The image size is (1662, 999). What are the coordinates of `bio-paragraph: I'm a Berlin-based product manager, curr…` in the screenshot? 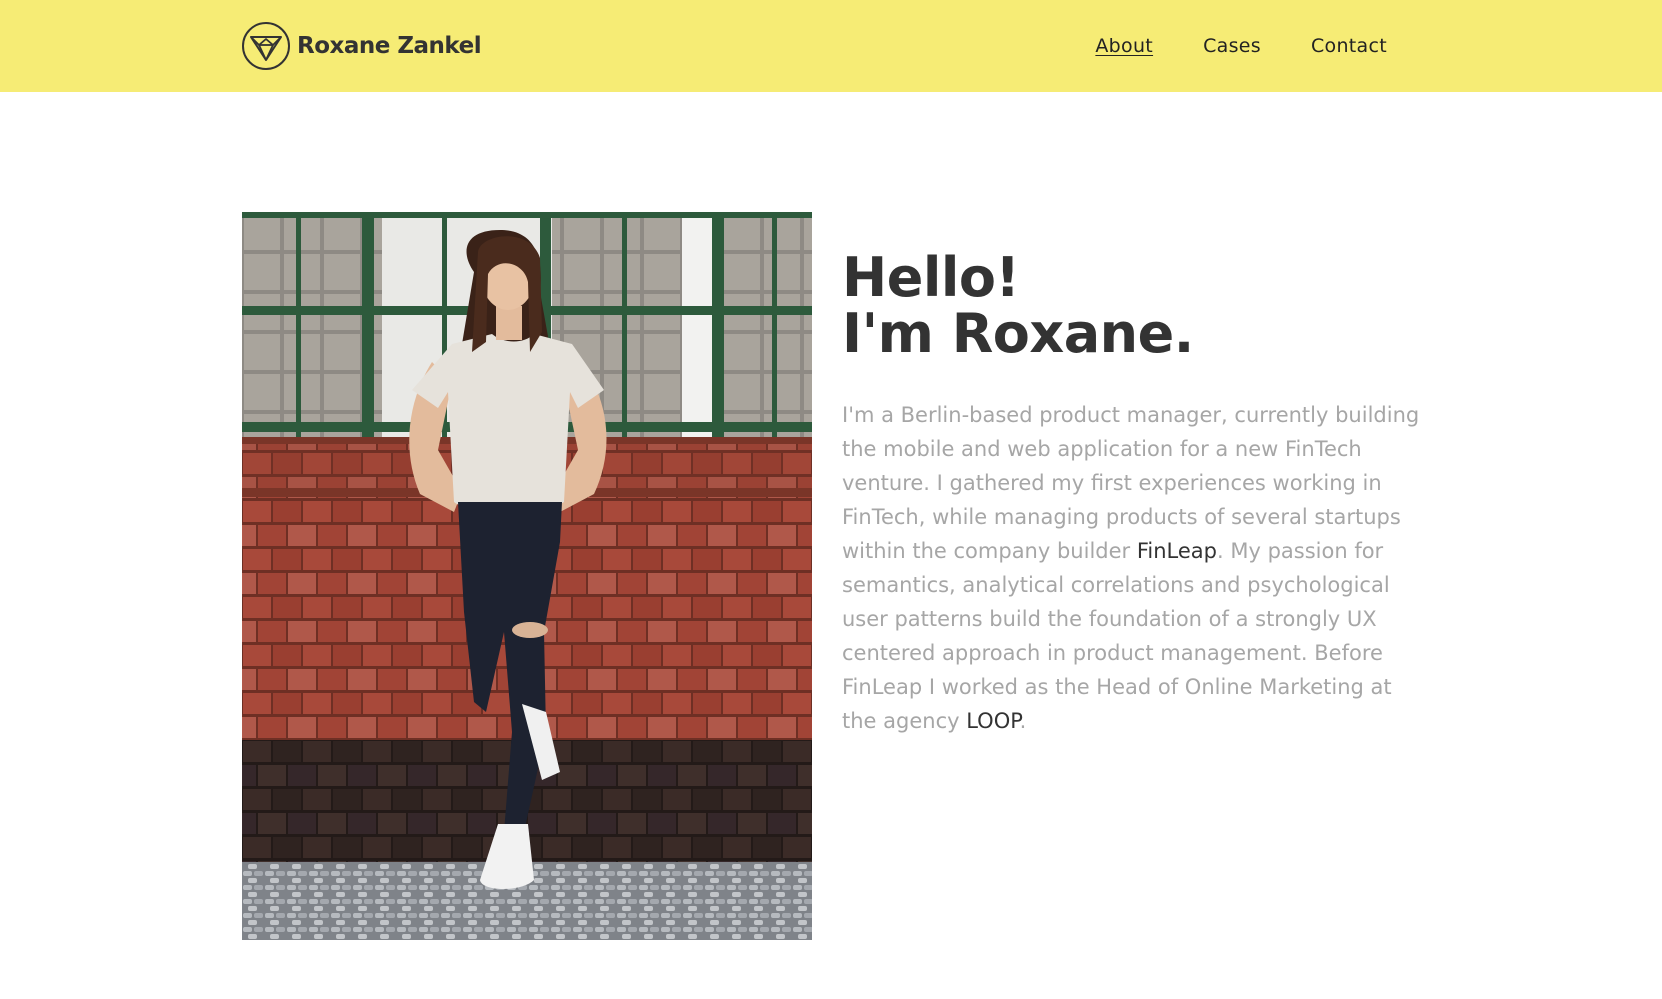 It's located at (1134, 568).